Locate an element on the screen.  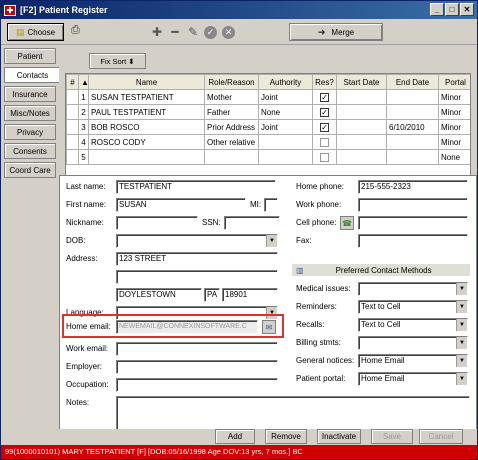
home-email-label: Home email: is located at coordinates (88, 326).